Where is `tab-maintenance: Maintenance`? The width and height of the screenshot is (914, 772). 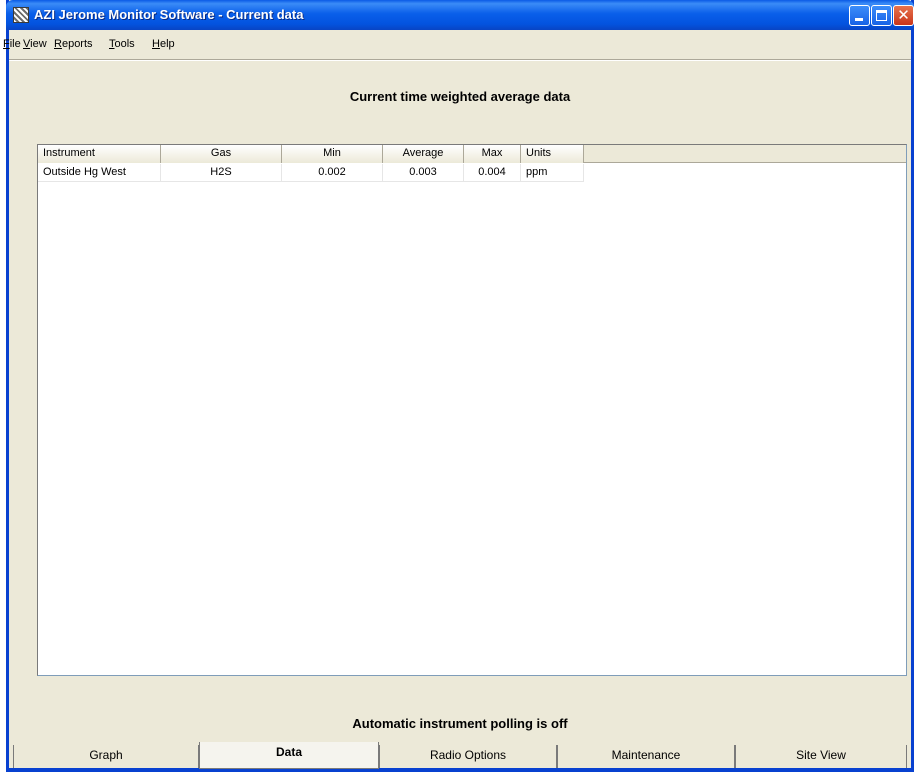
tab-maintenance: Maintenance is located at coordinates (646, 757).